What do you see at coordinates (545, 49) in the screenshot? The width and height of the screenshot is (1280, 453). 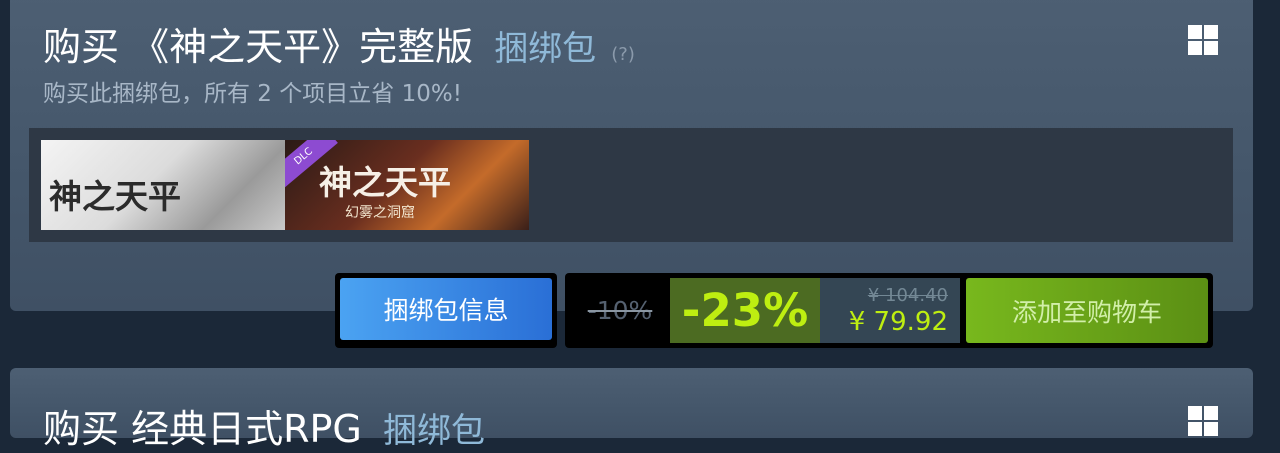 I see `bundle-tag: 捆绑包` at bounding box center [545, 49].